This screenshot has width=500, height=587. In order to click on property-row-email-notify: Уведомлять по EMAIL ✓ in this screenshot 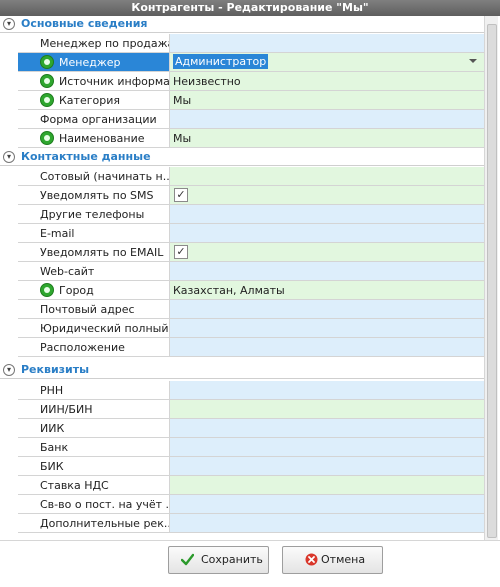, I will do `click(242, 252)`.